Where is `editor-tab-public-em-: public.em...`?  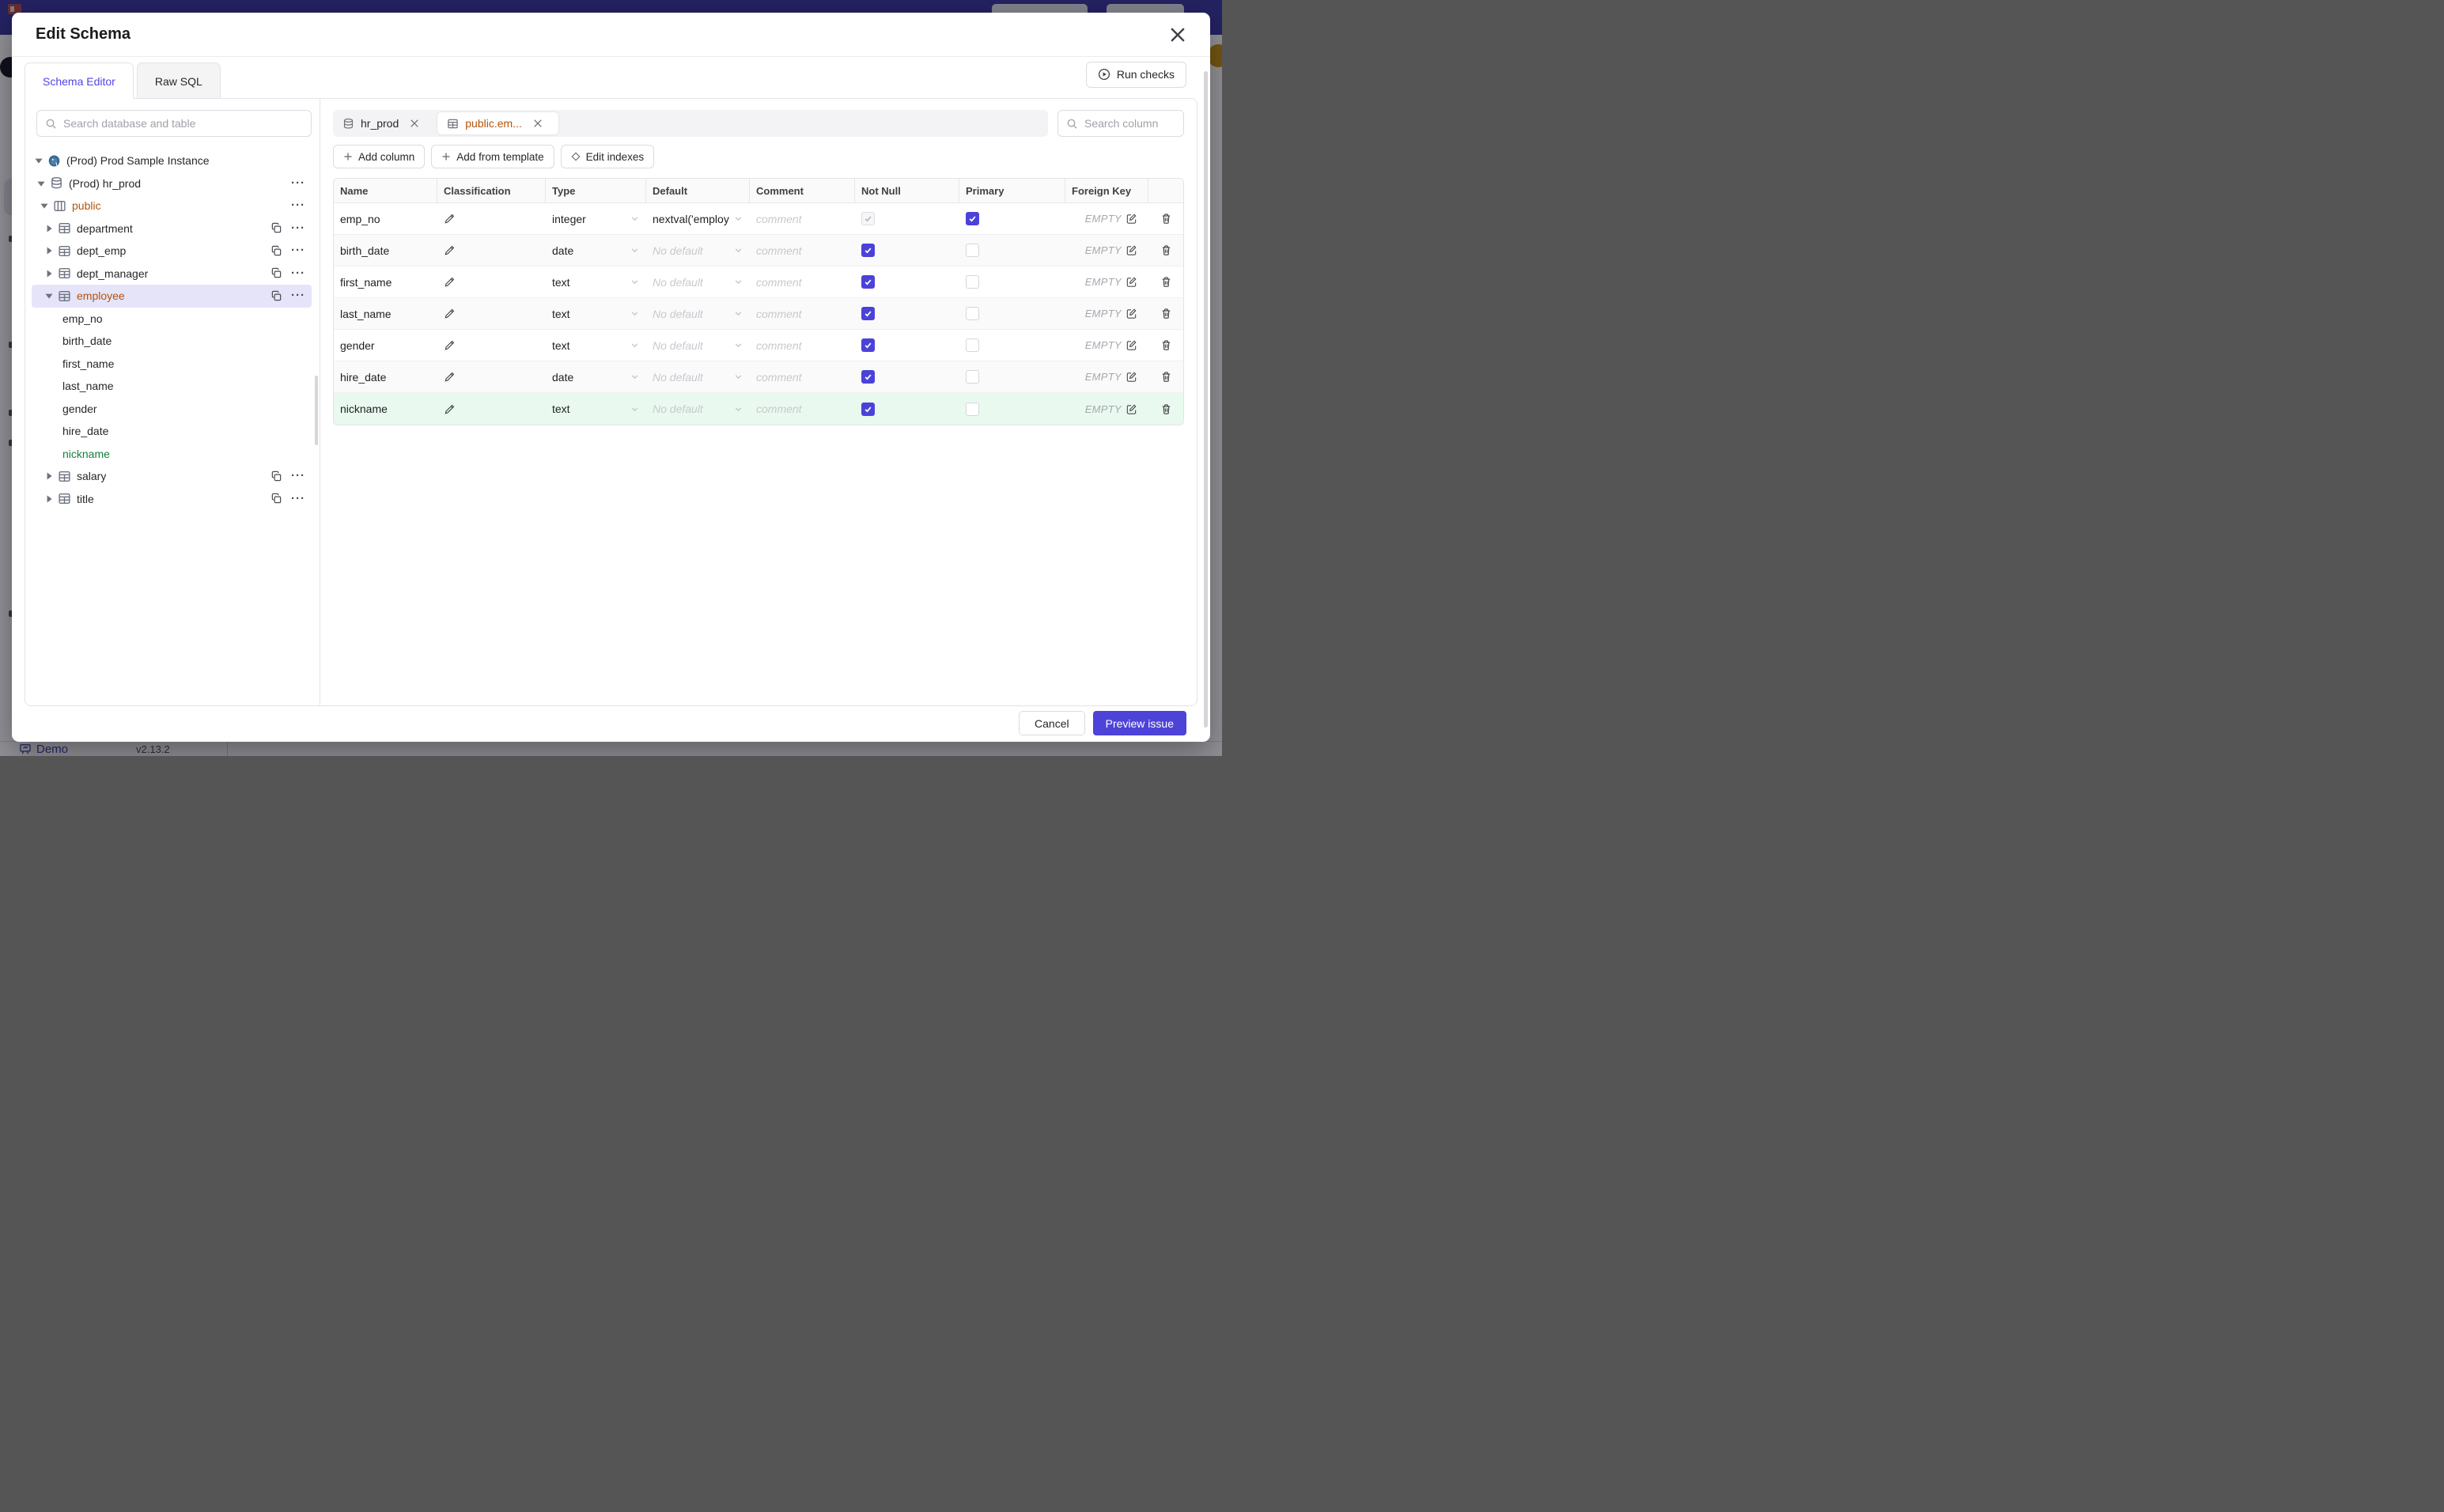 editor-tab-public-em-: public.em... is located at coordinates (497, 123).